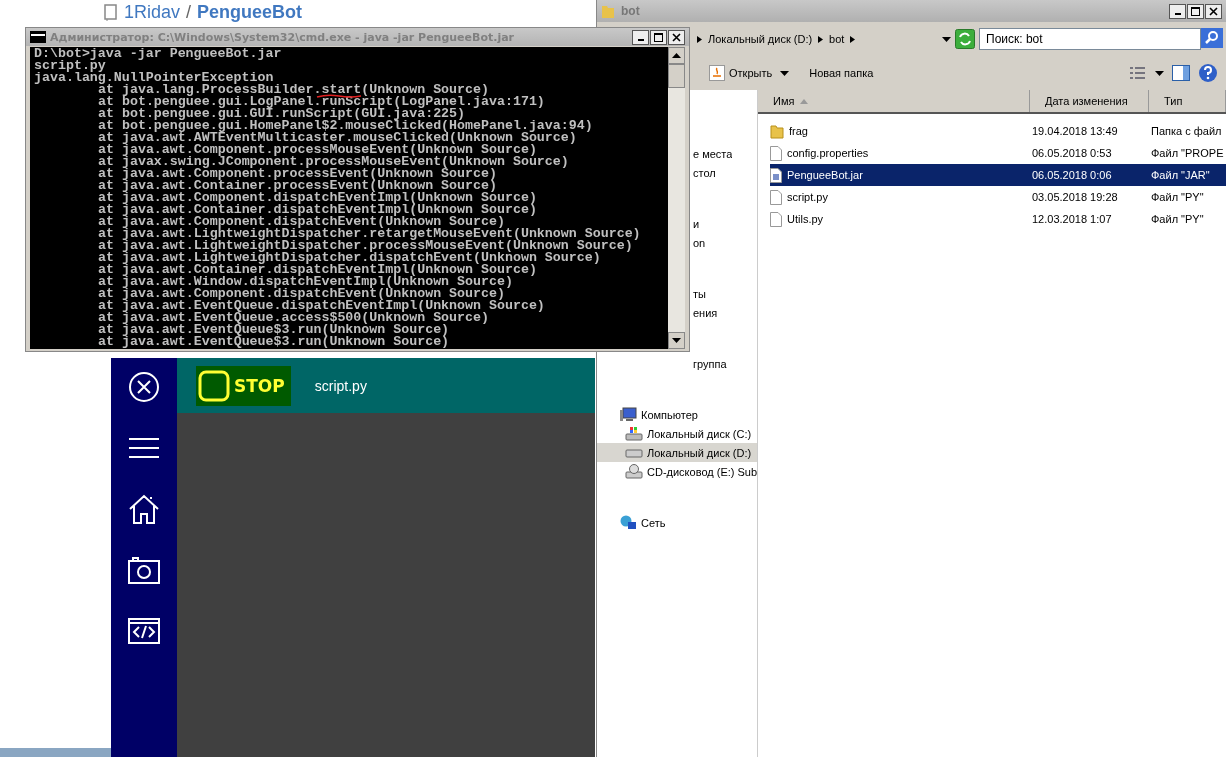 This screenshot has width=1226, height=757. I want to click on type-cell-text: Файл "JAR", so click(1181, 175).